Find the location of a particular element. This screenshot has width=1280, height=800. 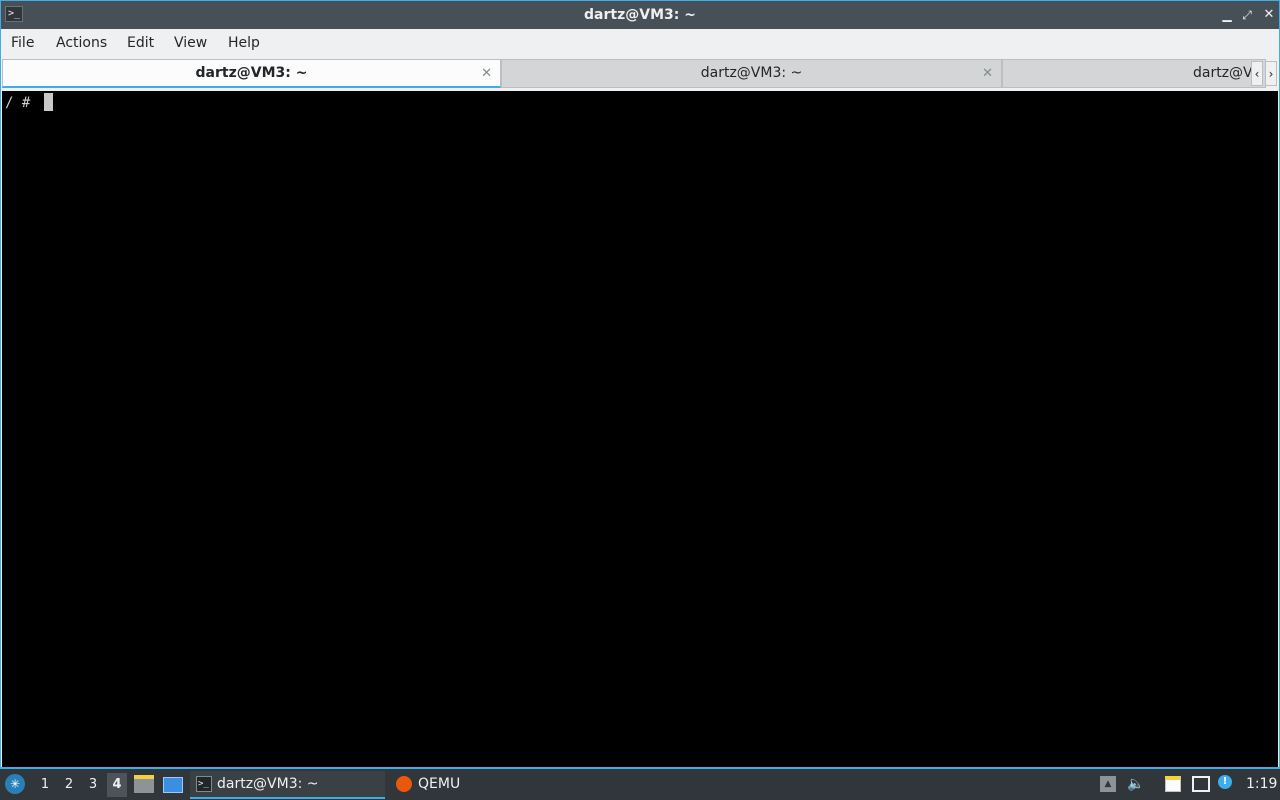

task-terminal: >_ dartz@VM3: ~ is located at coordinates (287, 785).